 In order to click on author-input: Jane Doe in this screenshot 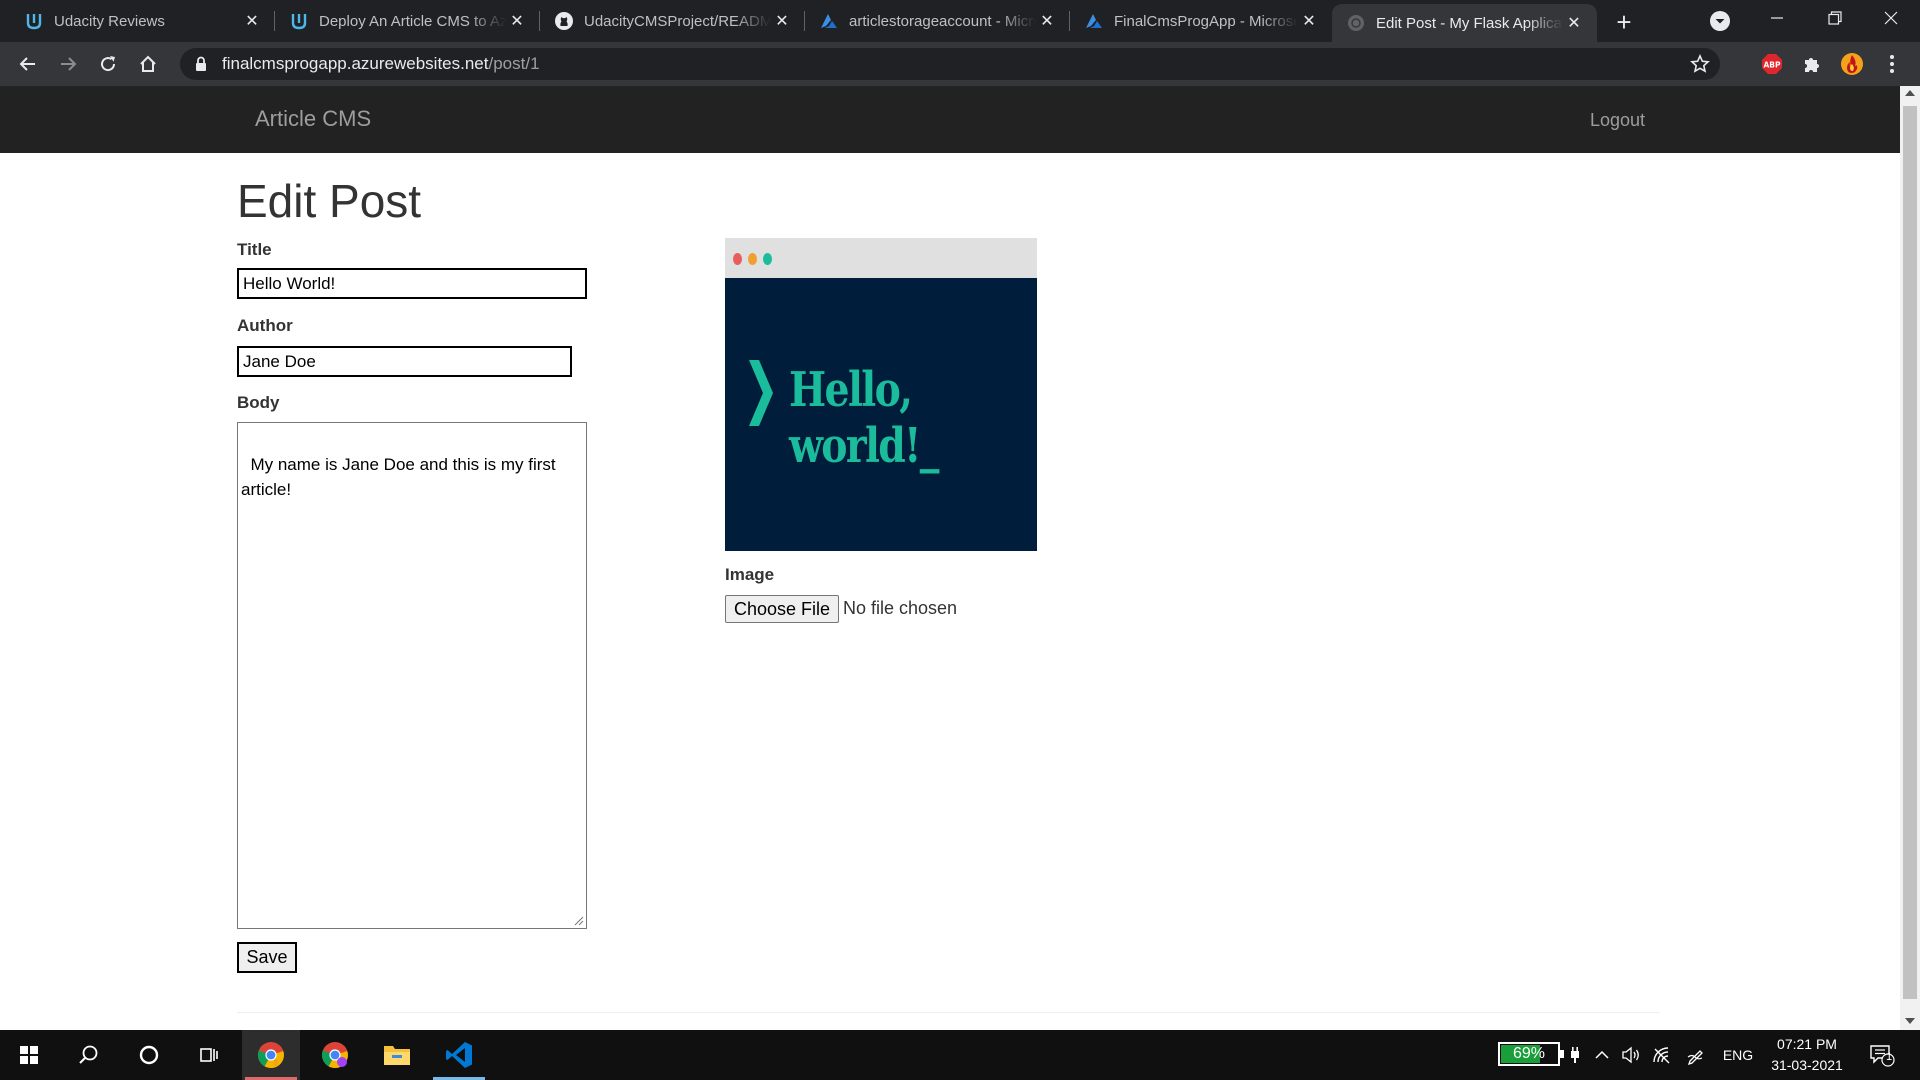, I will do `click(404, 361)`.